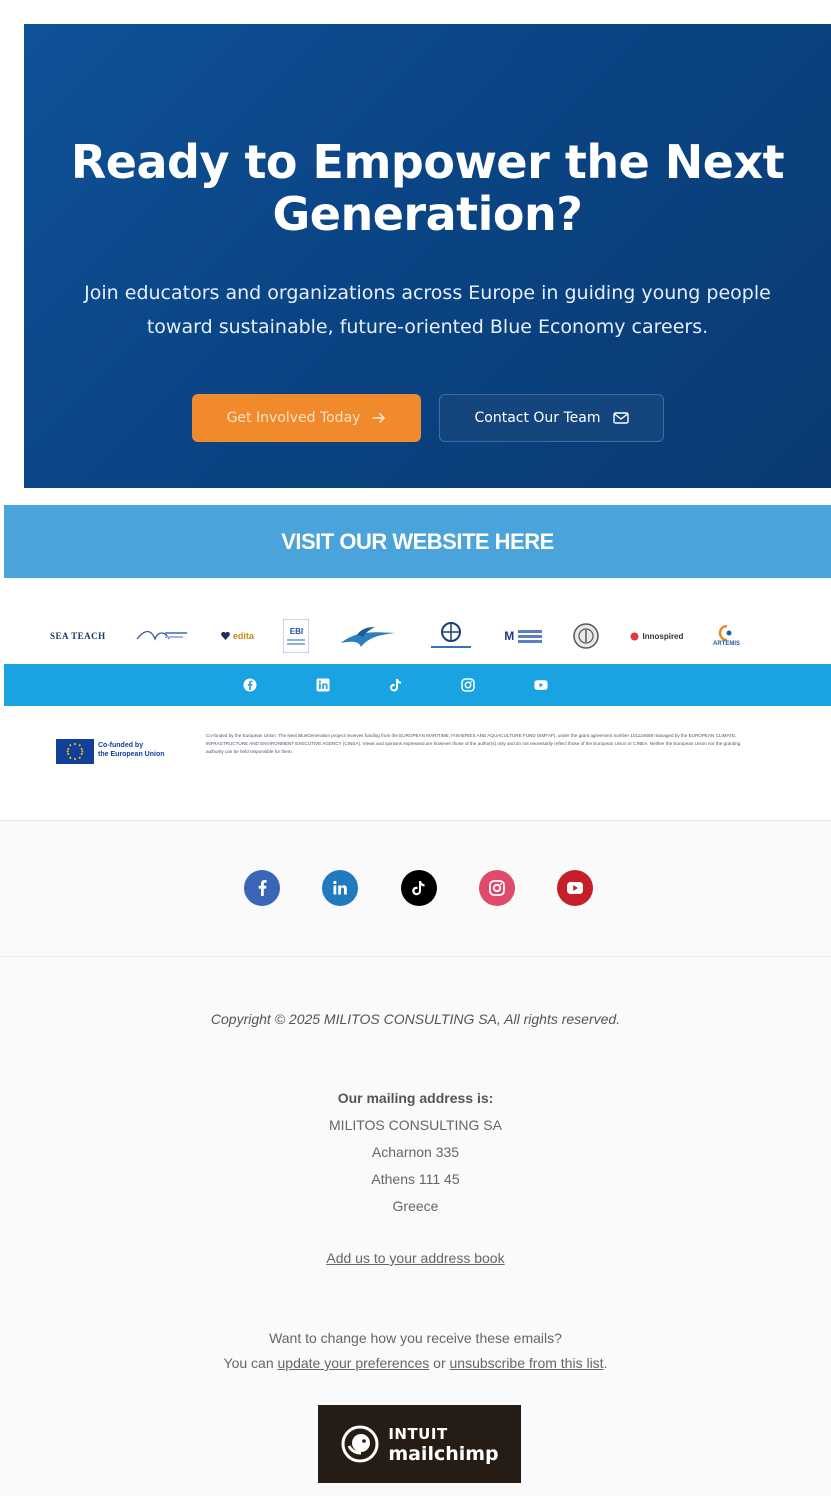 The height and width of the screenshot is (1496, 831). I want to click on footer-tiktok-icon, so click(419, 888).